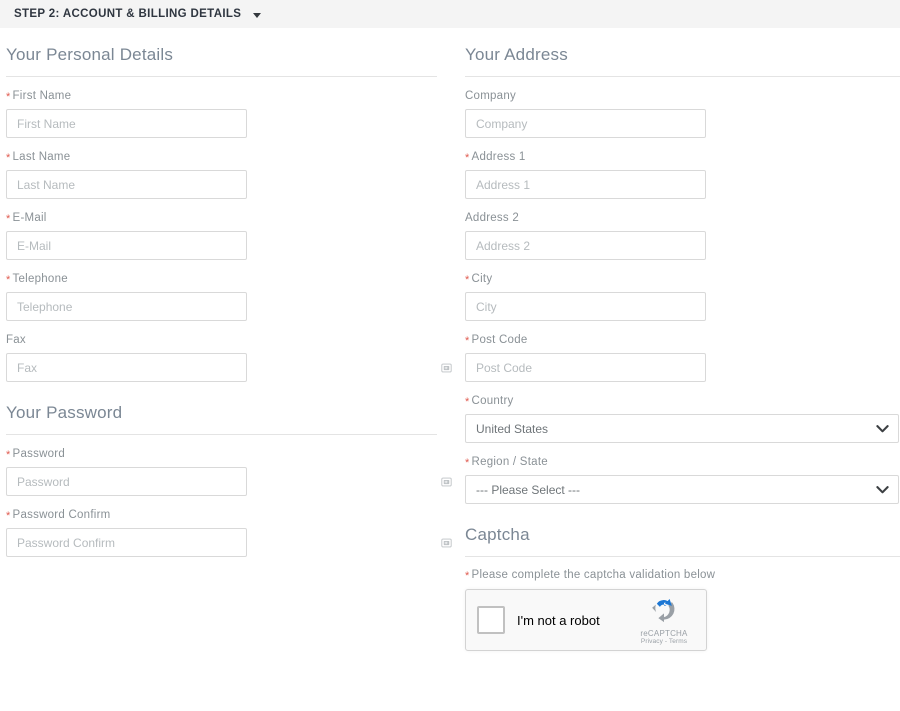 This screenshot has width=900, height=711. I want to click on field-first-name: * First Name, so click(233, 113).